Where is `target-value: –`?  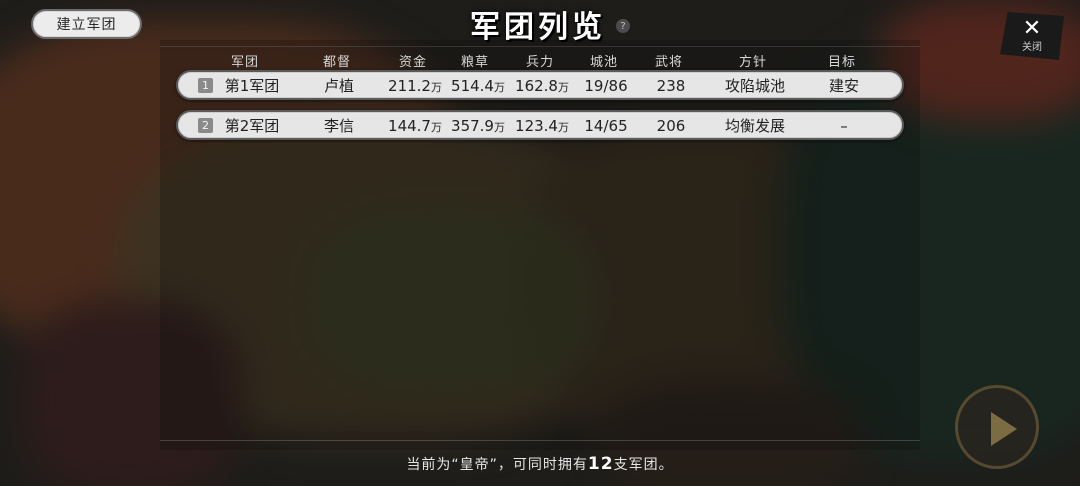 target-value: – is located at coordinates (844, 126).